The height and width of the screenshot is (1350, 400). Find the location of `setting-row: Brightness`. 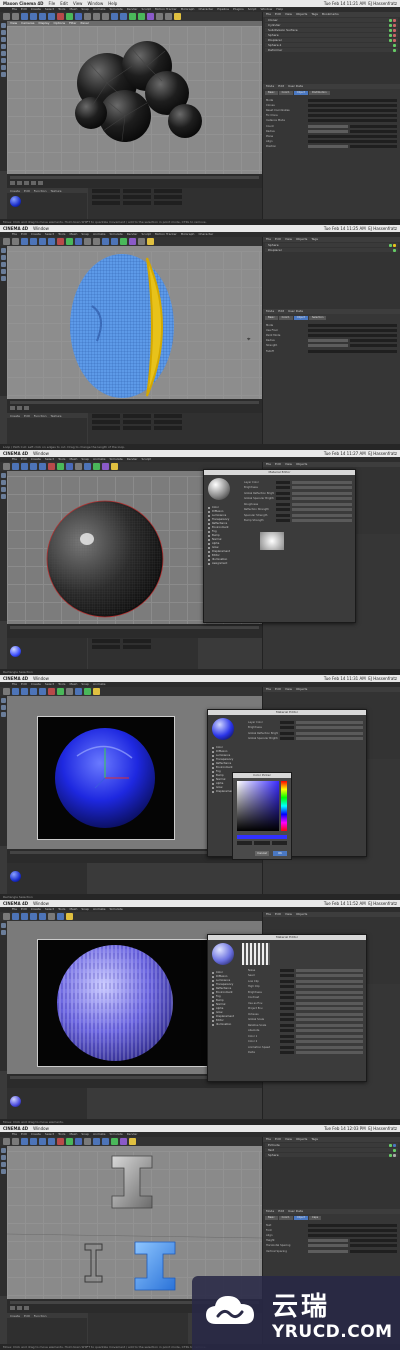

setting-row: Brightness is located at coordinates (298, 488).